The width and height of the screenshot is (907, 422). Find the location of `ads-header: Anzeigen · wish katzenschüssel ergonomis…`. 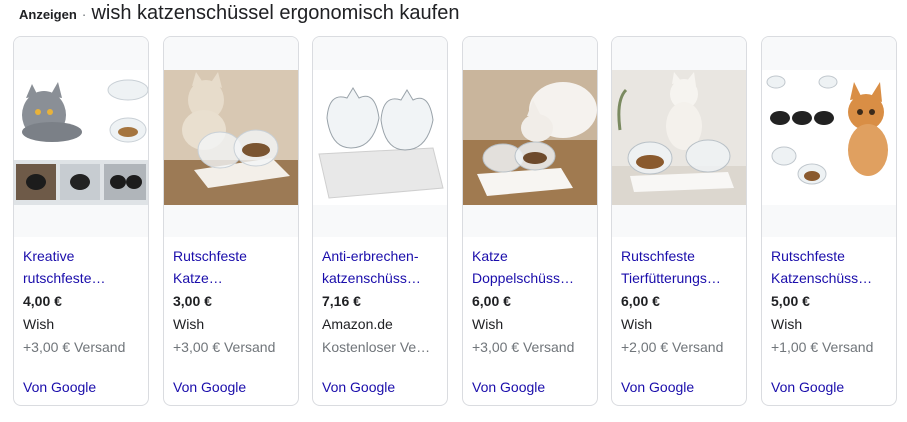

ads-header: Anzeigen · wish katzenschüssel ergonomis… is located at coordinates (239, 15).